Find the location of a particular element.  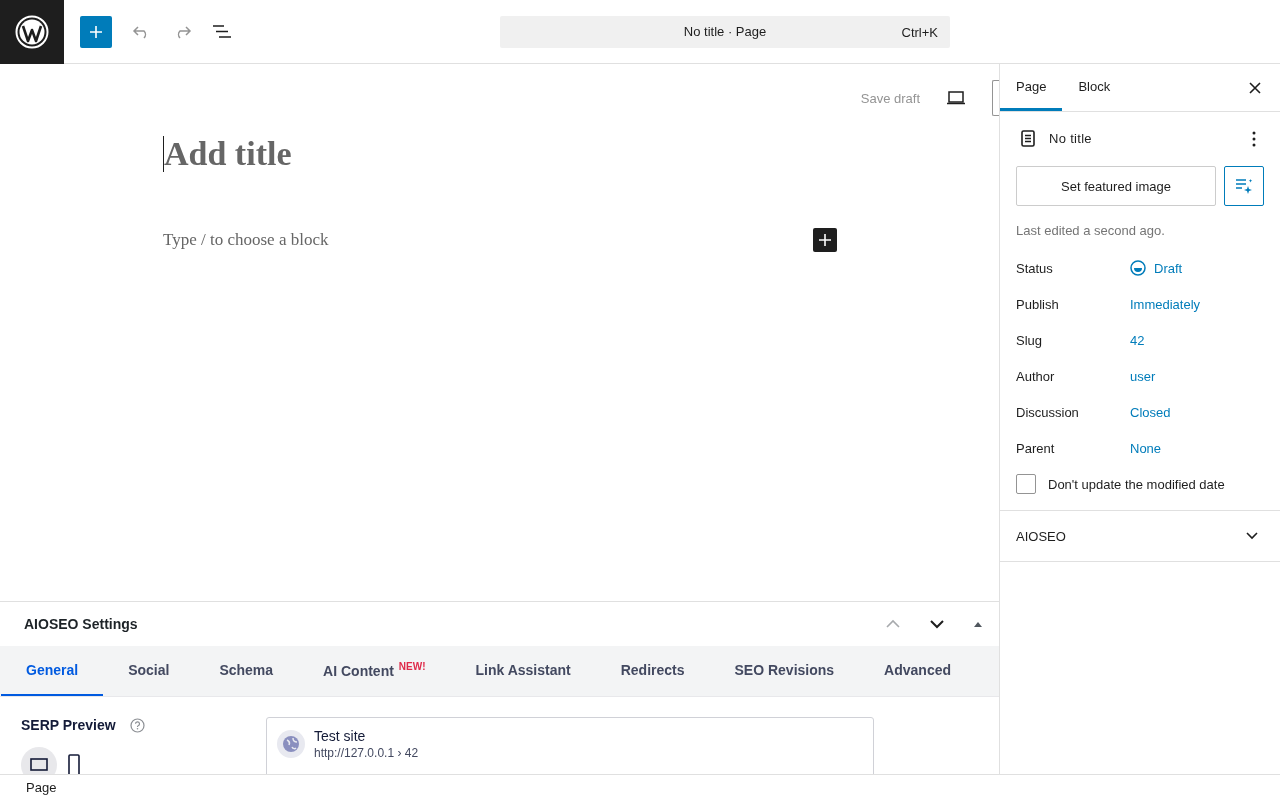

desktop-toggle is located at coordinates (39, 760).